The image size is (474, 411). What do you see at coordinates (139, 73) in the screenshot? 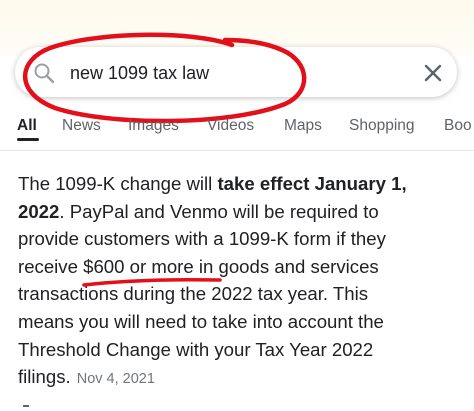
I see `search-input: new 1099 tax law` at bounding box center [139, 73].